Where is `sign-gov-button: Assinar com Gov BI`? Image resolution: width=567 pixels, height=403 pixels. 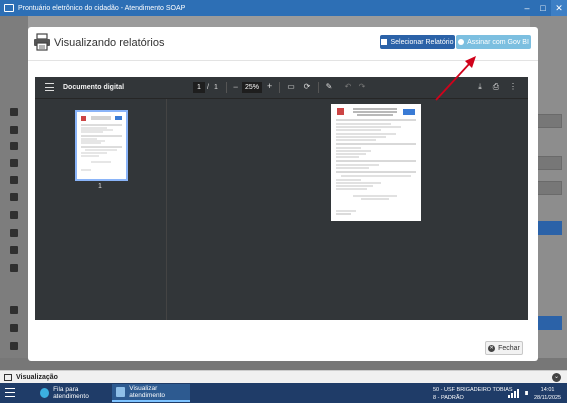 sign-gov-button: Assinar com Gov BI is located at coordinates (493, 42).